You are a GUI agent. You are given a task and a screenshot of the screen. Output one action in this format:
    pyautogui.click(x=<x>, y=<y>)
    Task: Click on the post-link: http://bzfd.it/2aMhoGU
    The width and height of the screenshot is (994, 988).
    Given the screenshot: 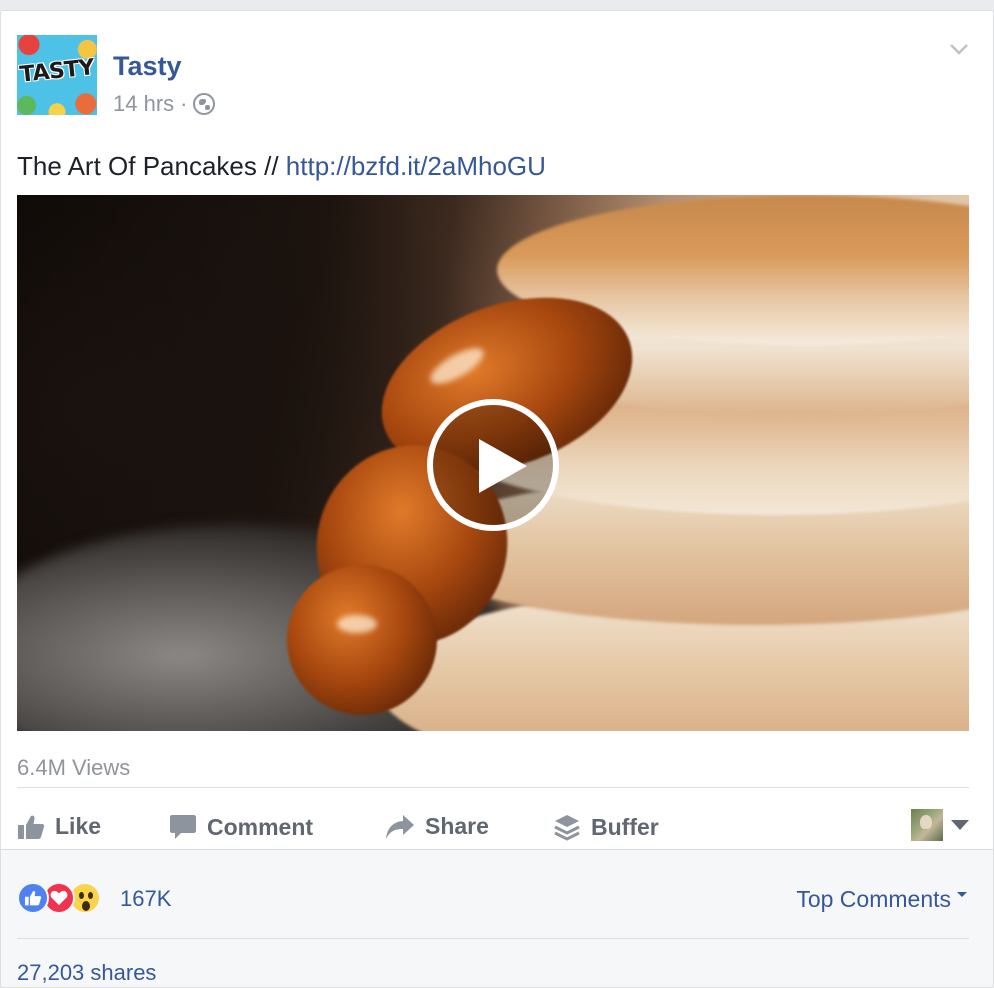 What is the action you would take?
    pyautogui.click(x=416, y=166)
    